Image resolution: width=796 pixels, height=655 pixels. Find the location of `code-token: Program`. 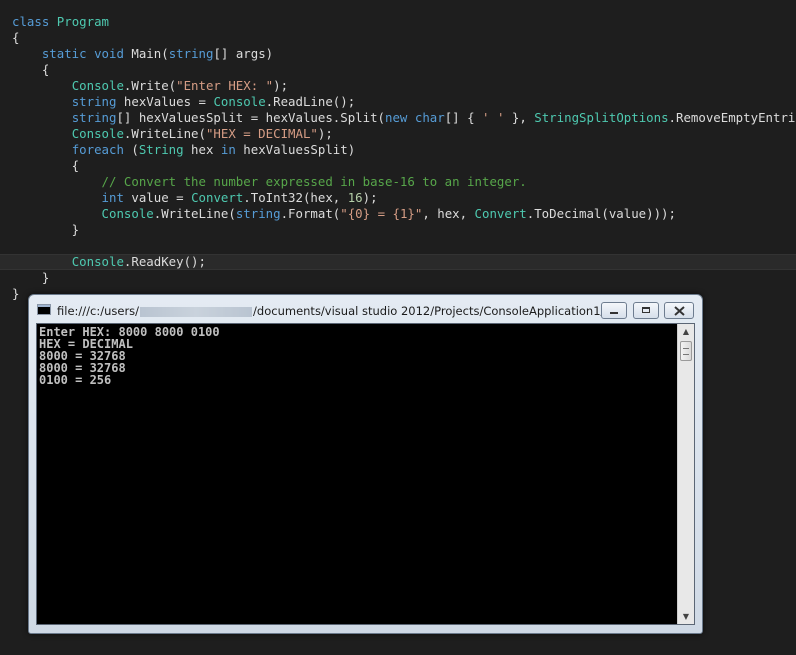

code-token: Program is located at coordinates (82, 21).